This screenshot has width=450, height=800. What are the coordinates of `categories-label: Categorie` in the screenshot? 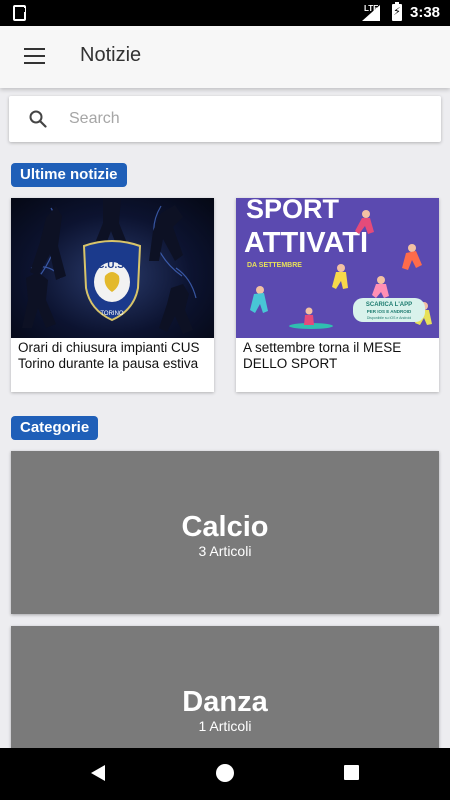 It's located at (55, 428).